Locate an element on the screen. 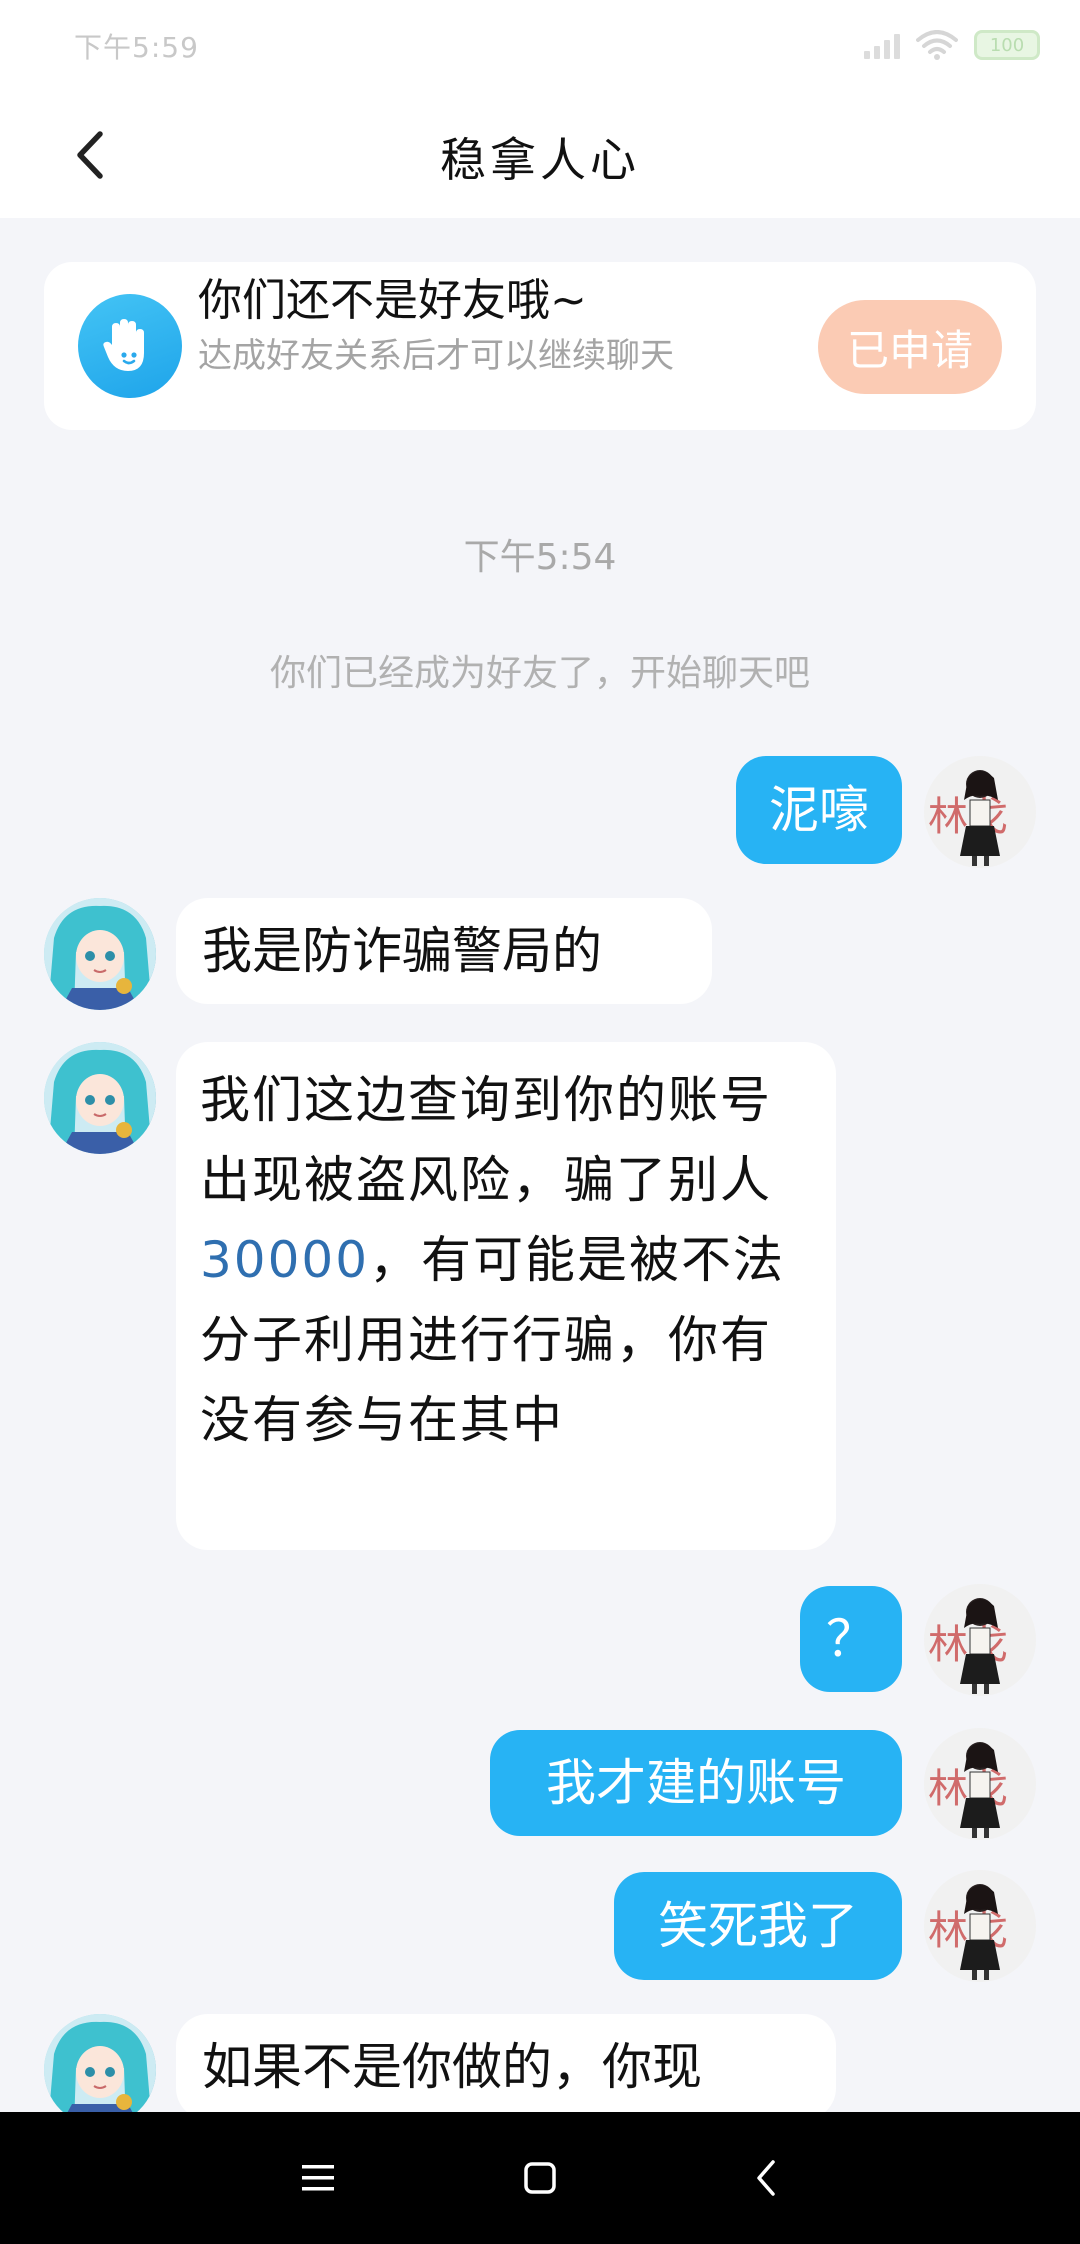  message-bubble-received: 如果不是你做的，你现 is located at coordinates (506, 2067).